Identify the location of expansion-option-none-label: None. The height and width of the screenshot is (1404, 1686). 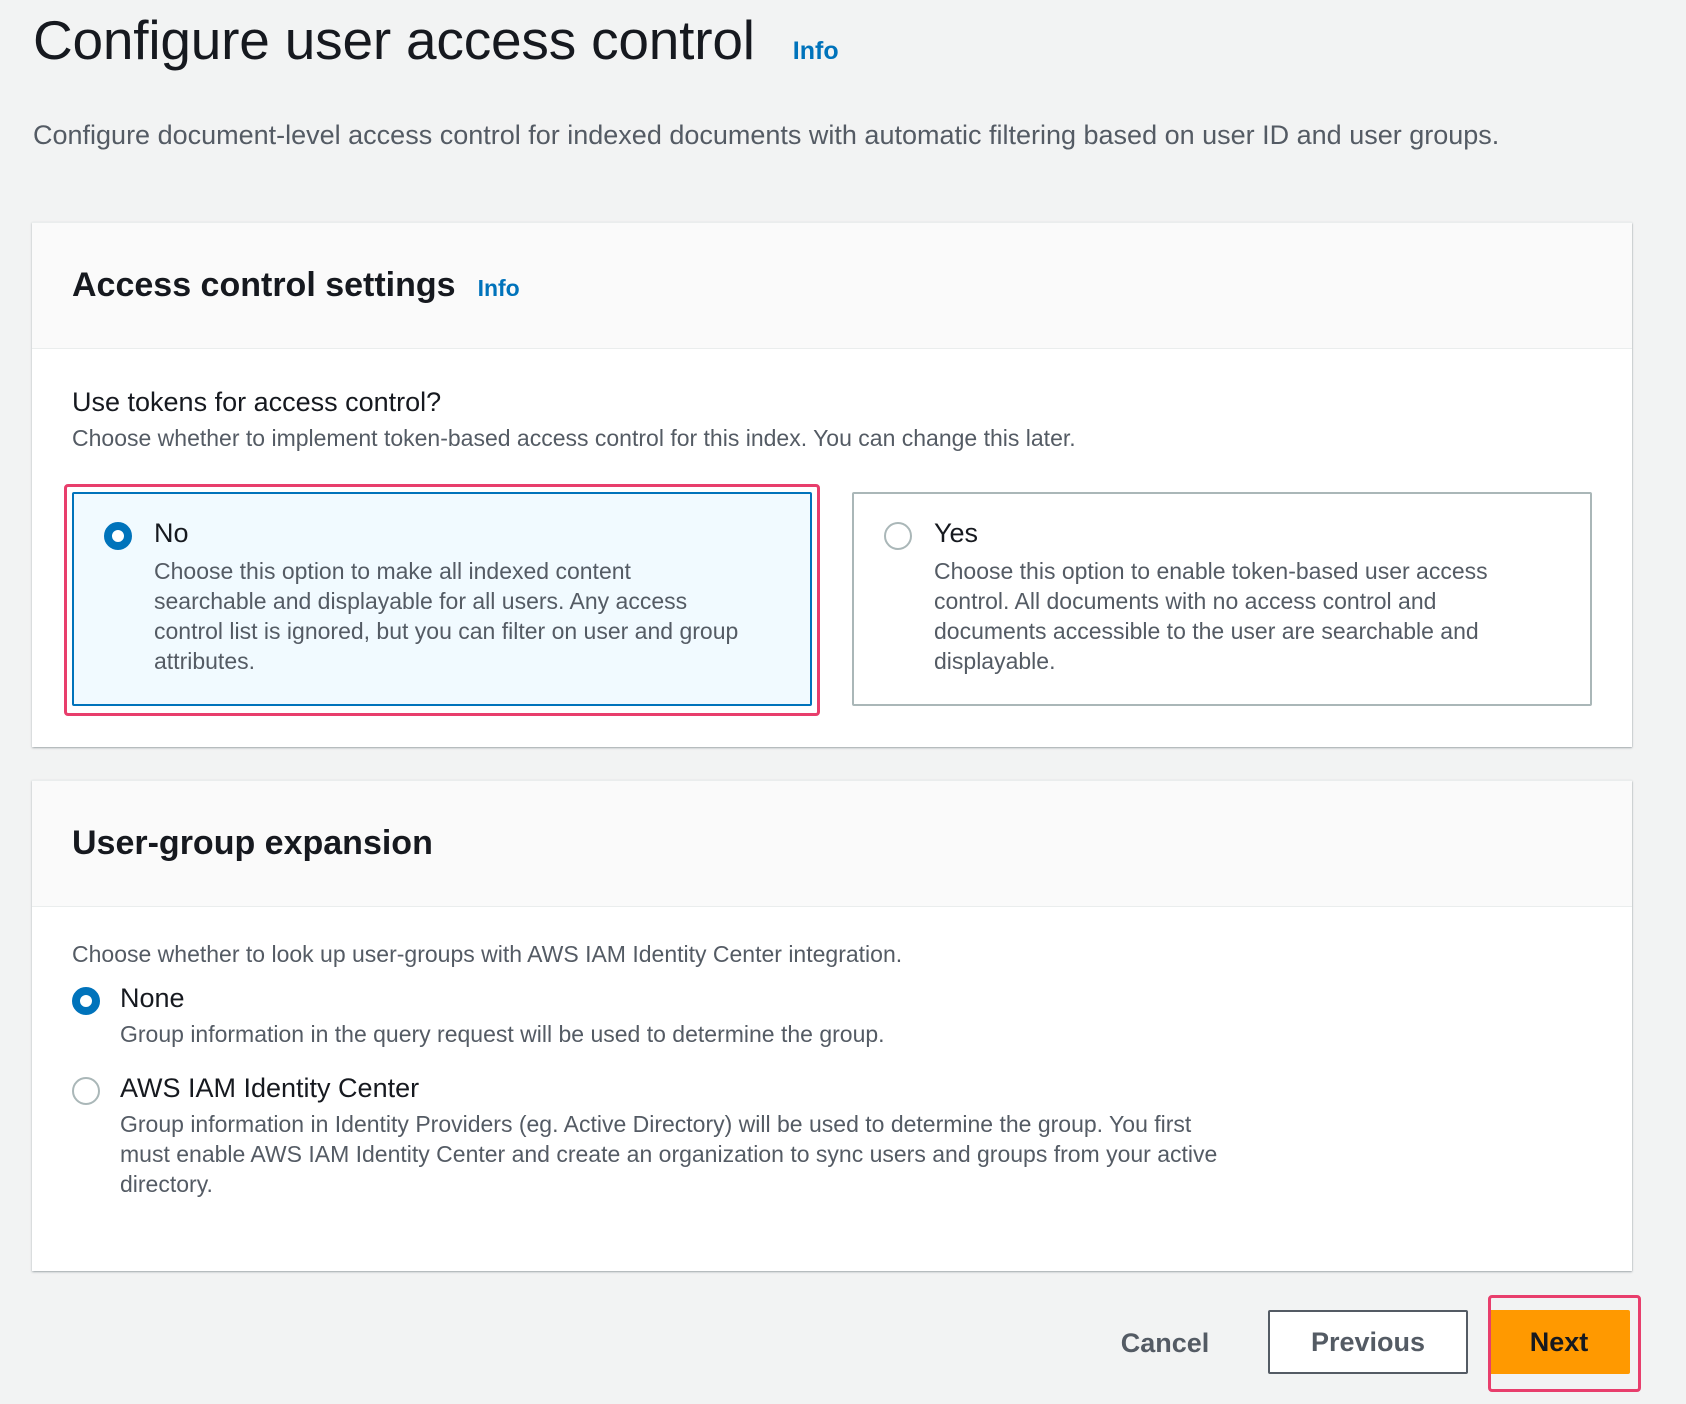
(152, 998).